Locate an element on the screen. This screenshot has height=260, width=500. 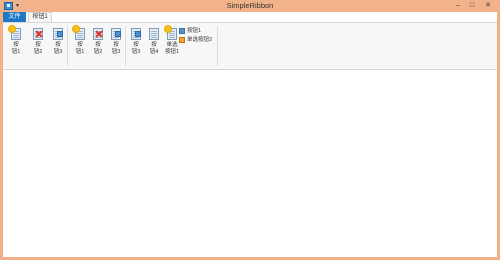
group2-button-3: 按 钮3 is located at coordinates (116, 42).